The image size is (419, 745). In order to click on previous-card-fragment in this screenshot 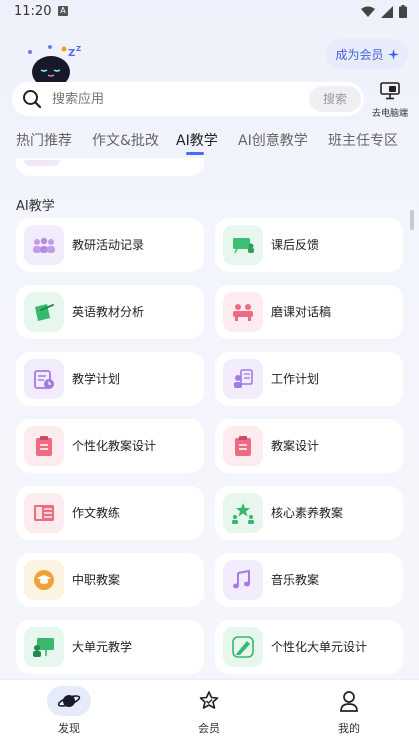, I will do `click(110, 167)`.